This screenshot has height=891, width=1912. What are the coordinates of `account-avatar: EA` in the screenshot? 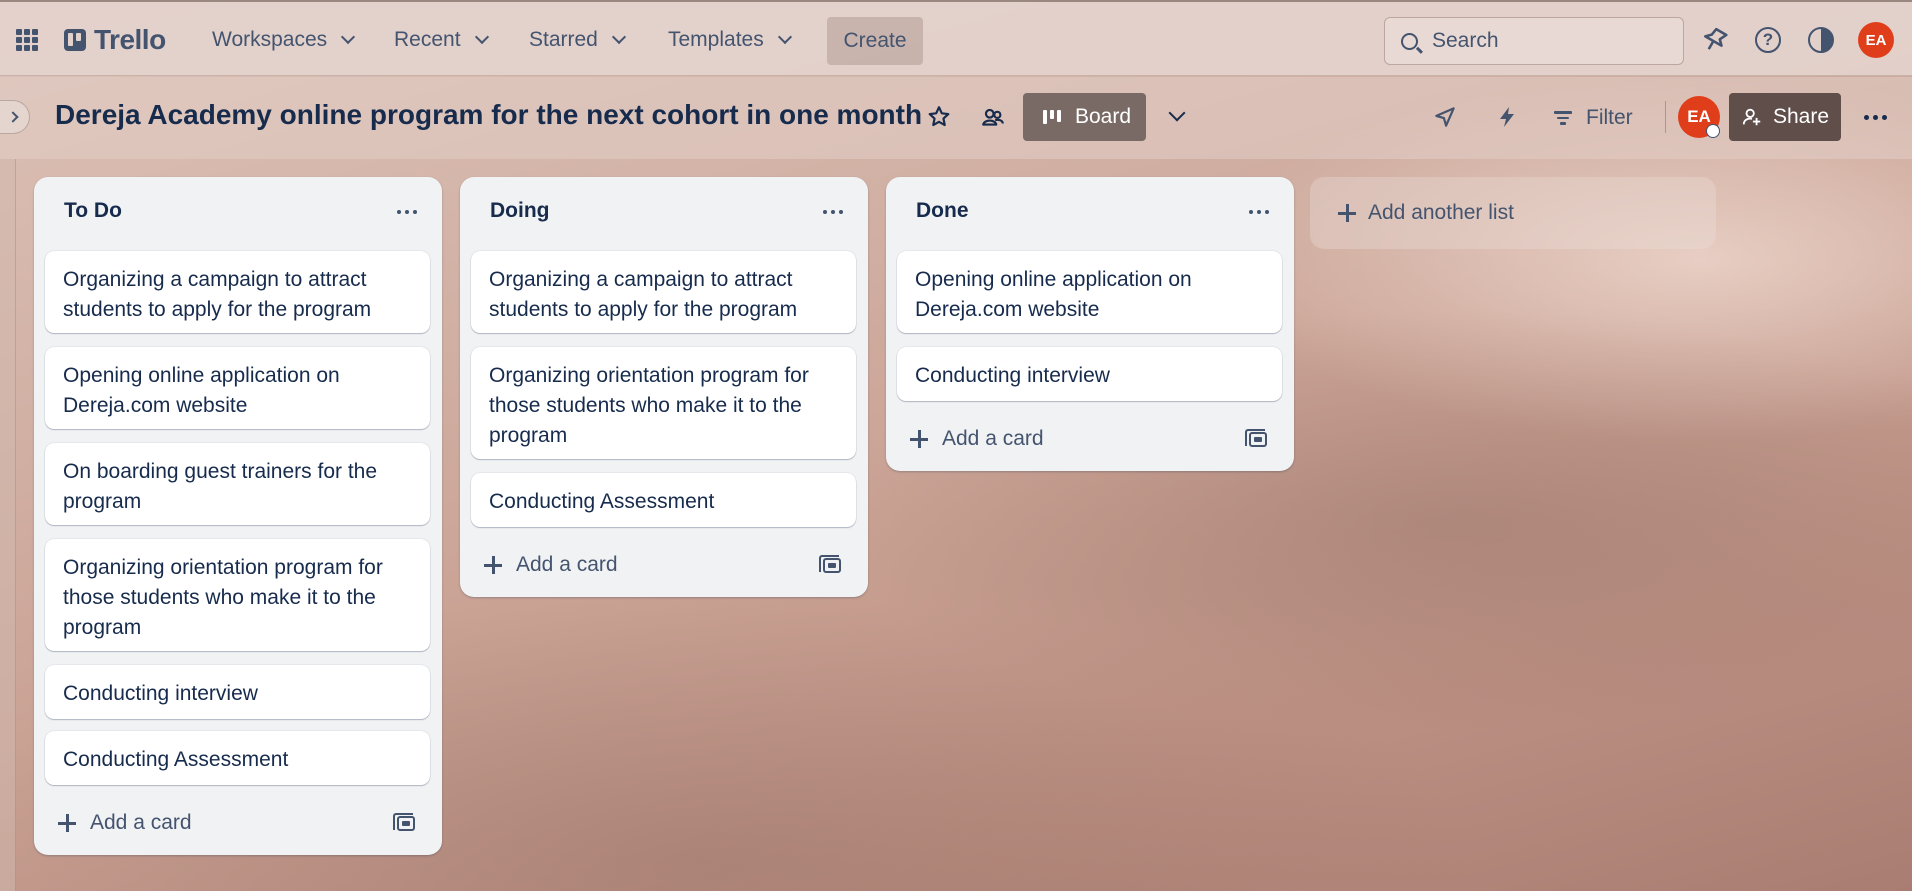 It's located at (1876, 40).